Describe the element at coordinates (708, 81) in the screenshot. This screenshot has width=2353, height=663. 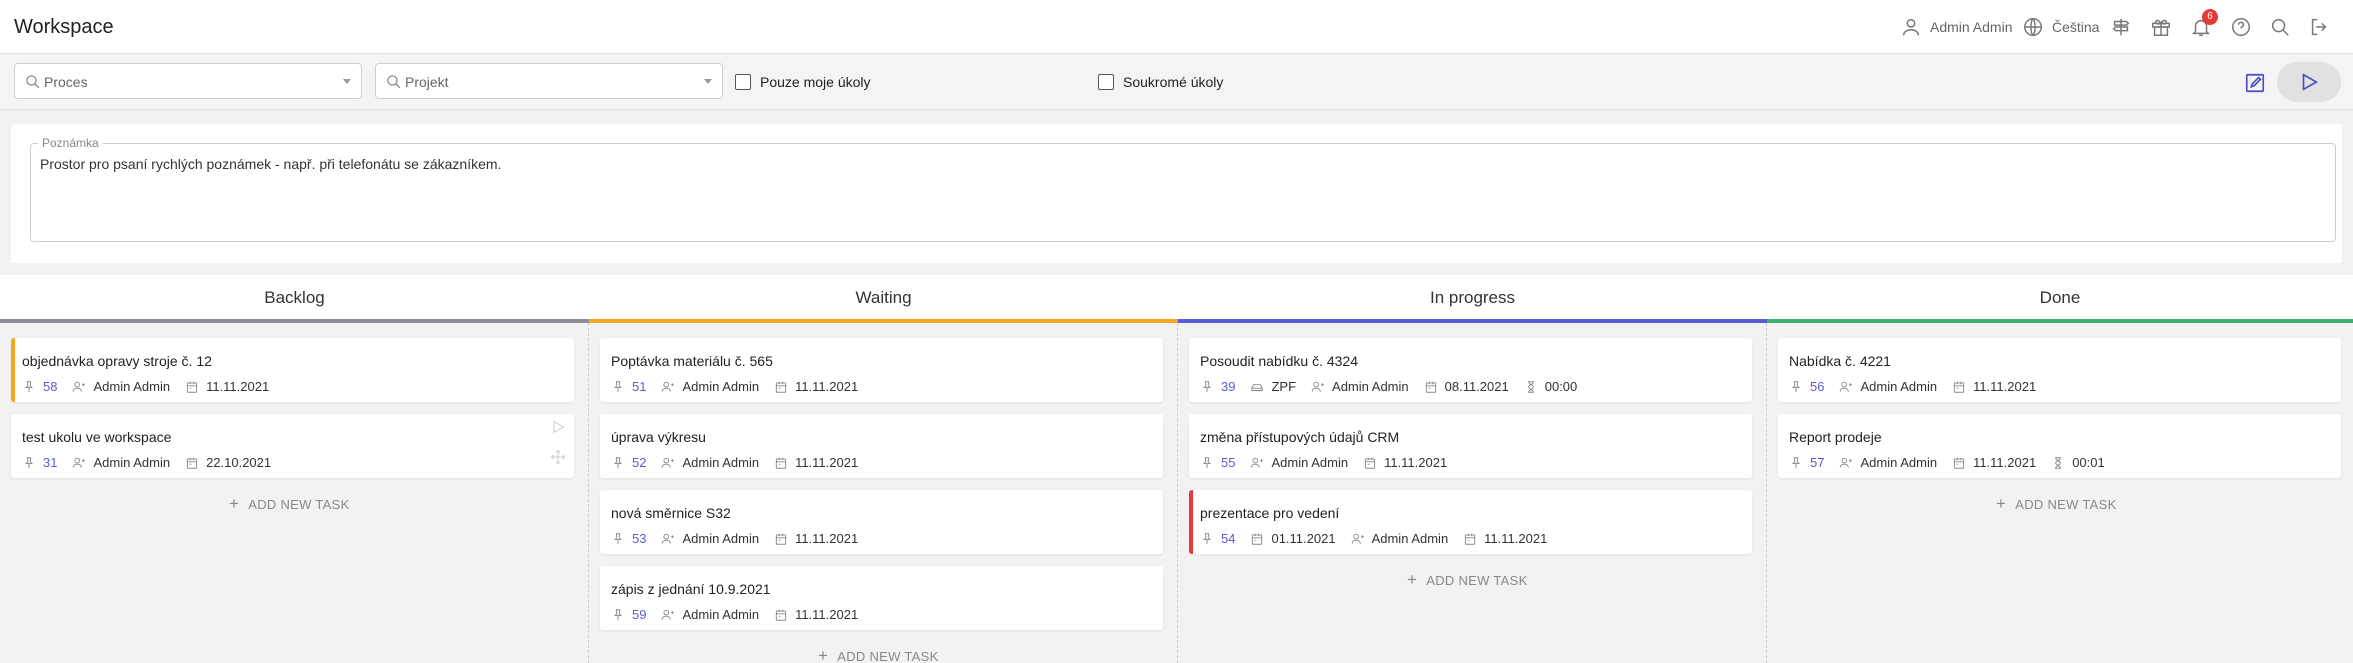
I see `chevron-down-icon` at that location.